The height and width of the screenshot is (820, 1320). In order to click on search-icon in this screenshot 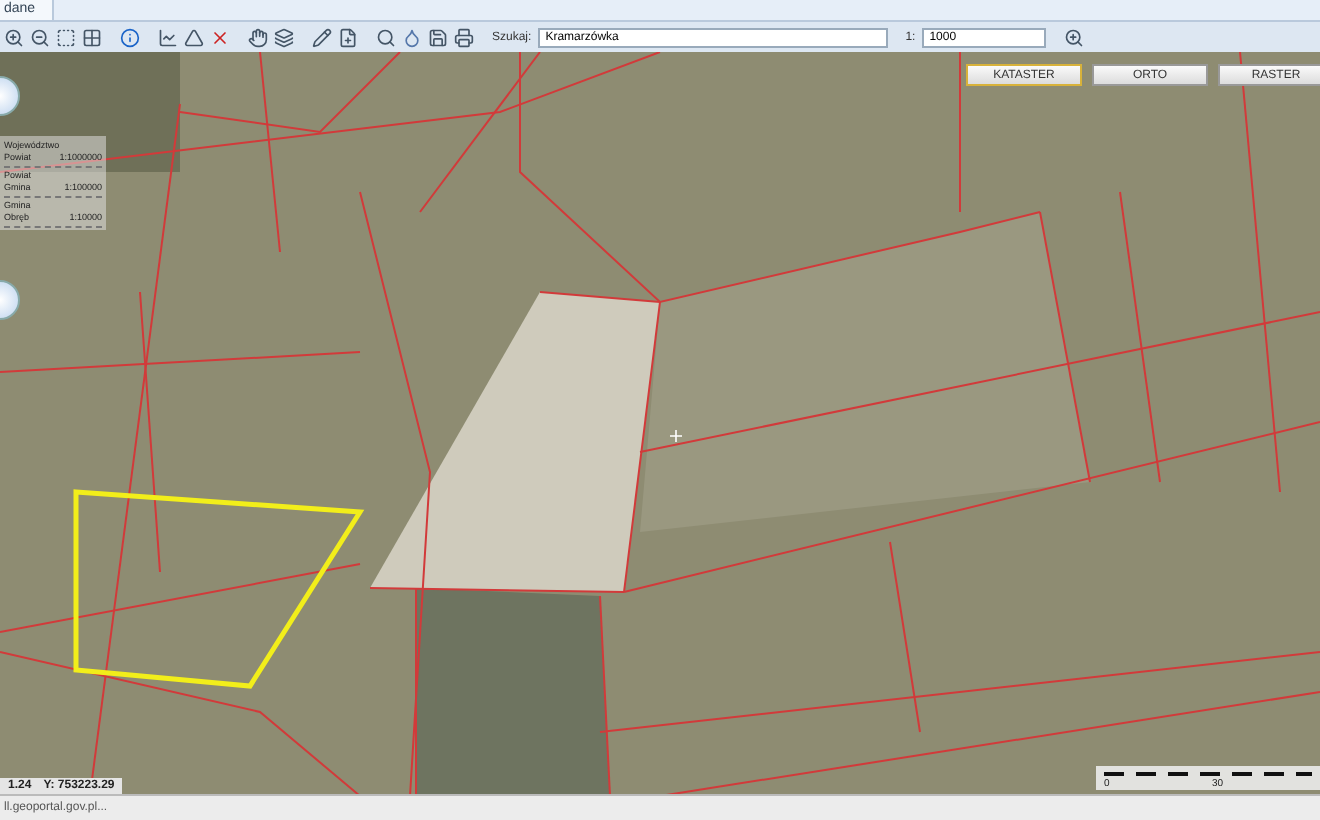, I will do `click(386, 37)`.